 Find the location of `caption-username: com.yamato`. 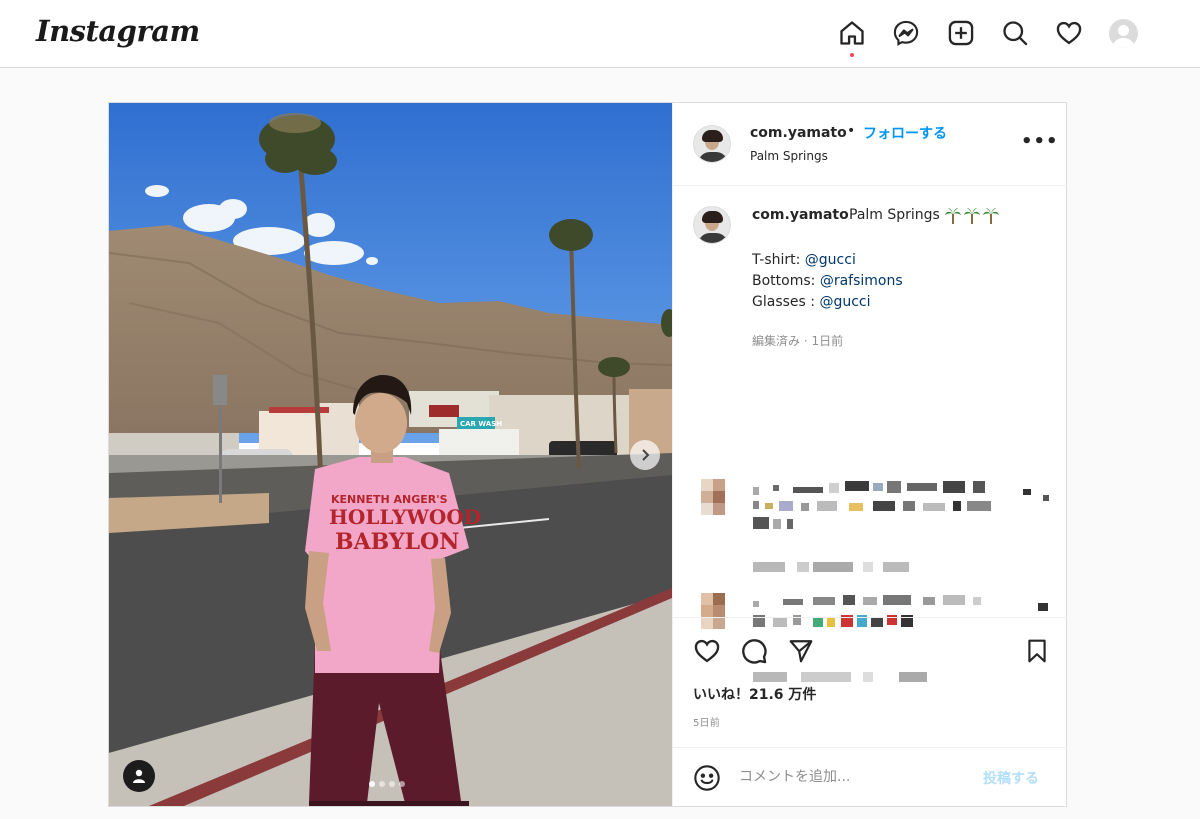

caption-username: com.yamato is located at coordinates (800, 215).